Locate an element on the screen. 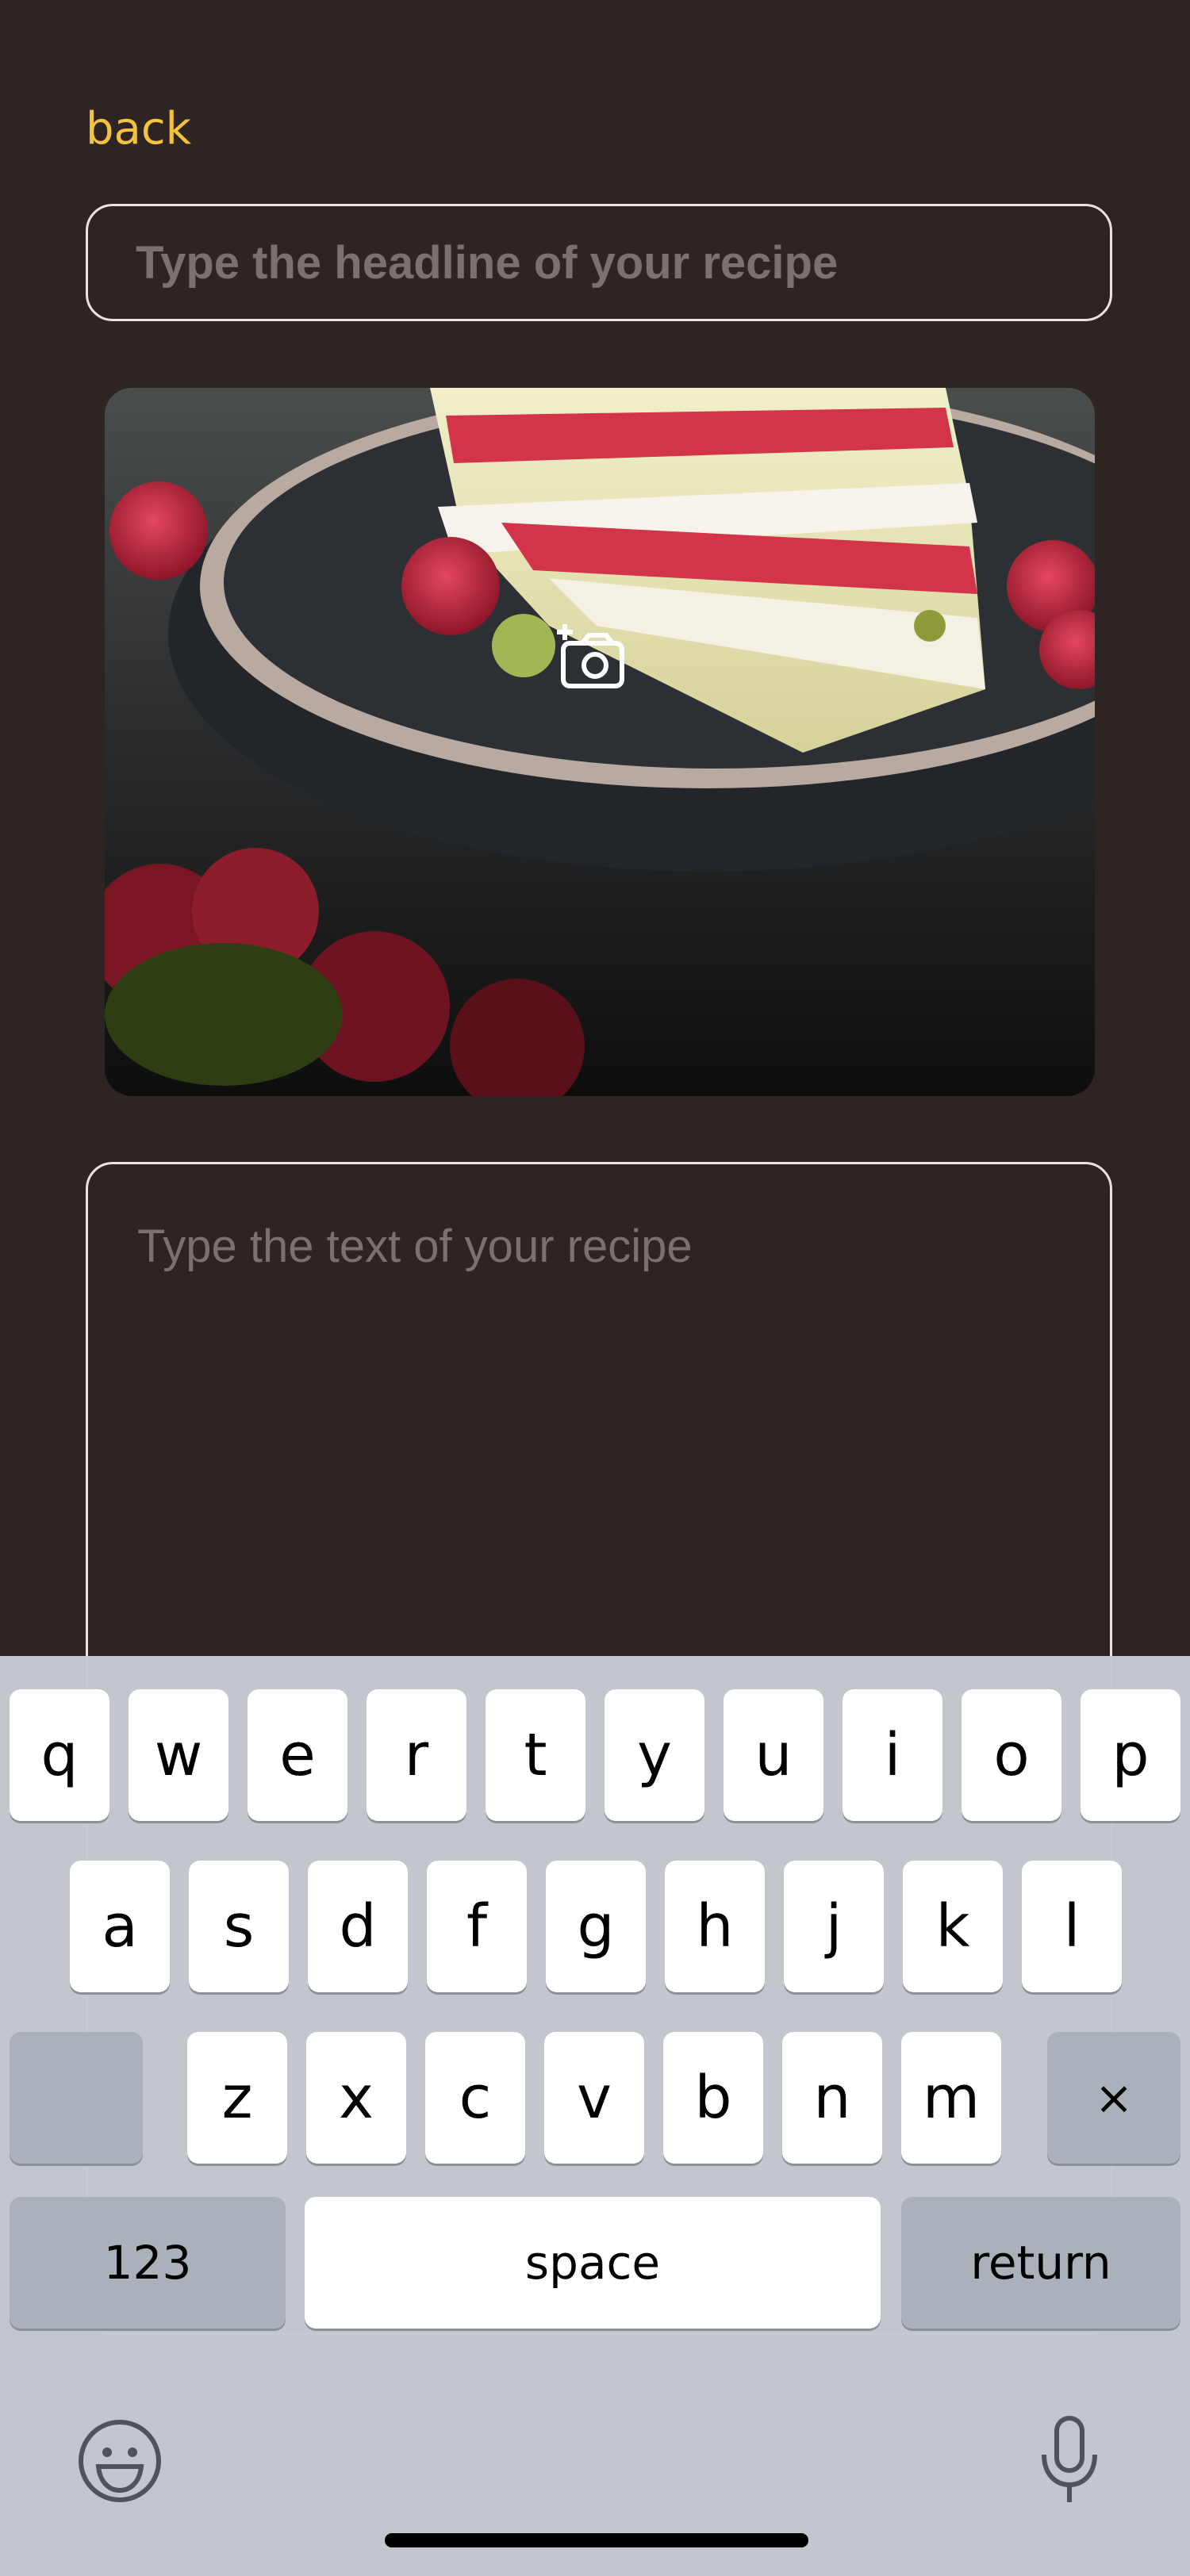 The image size is (1190, 2576). key-d: d is located at coordinates (358, 1927).